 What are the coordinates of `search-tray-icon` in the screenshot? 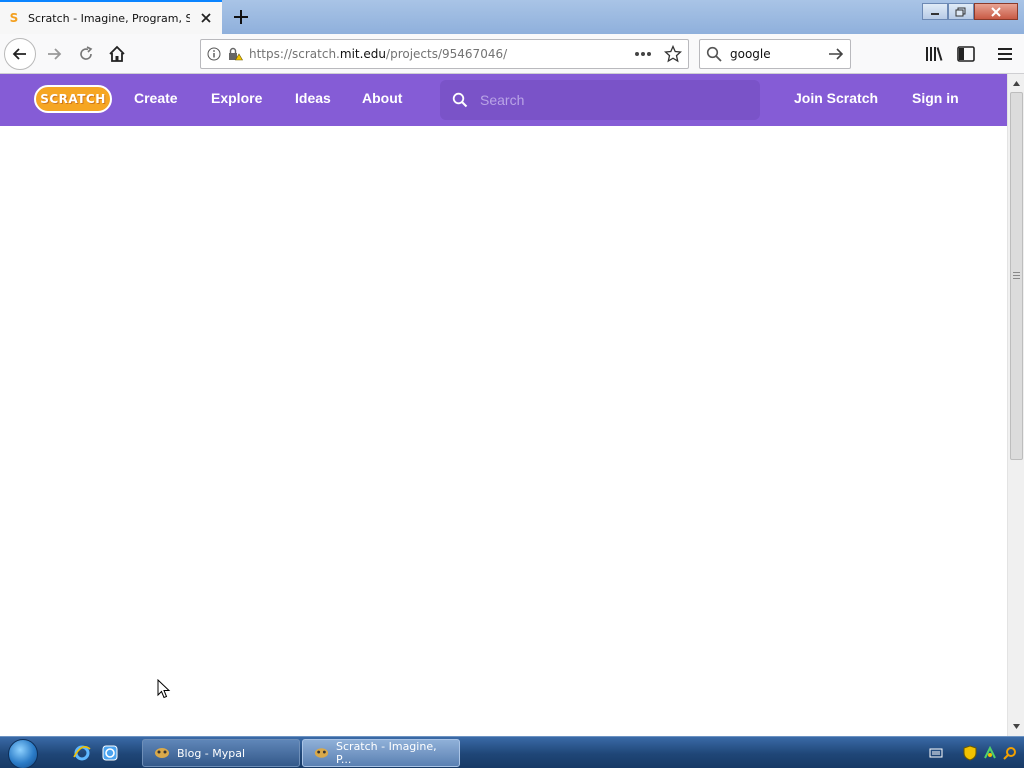 It's located at (1010, 753).